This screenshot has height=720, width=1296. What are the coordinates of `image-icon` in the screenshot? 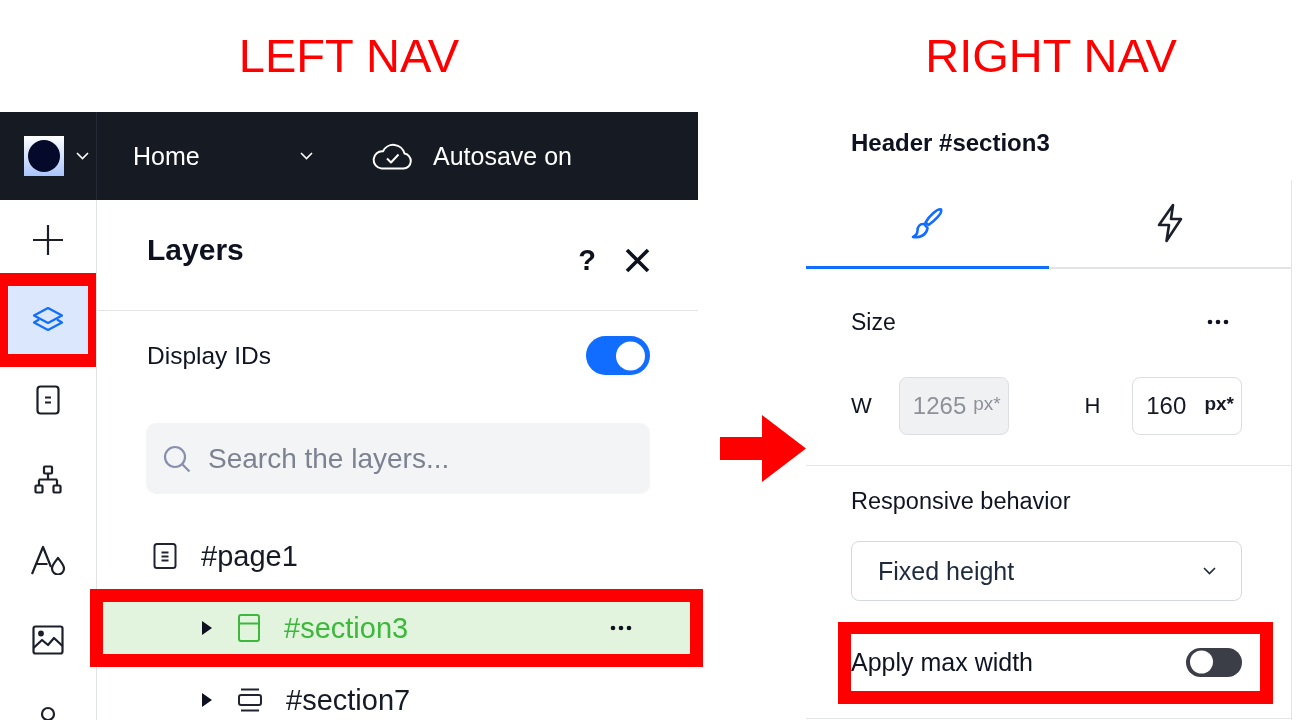 It's located at (48, 640).